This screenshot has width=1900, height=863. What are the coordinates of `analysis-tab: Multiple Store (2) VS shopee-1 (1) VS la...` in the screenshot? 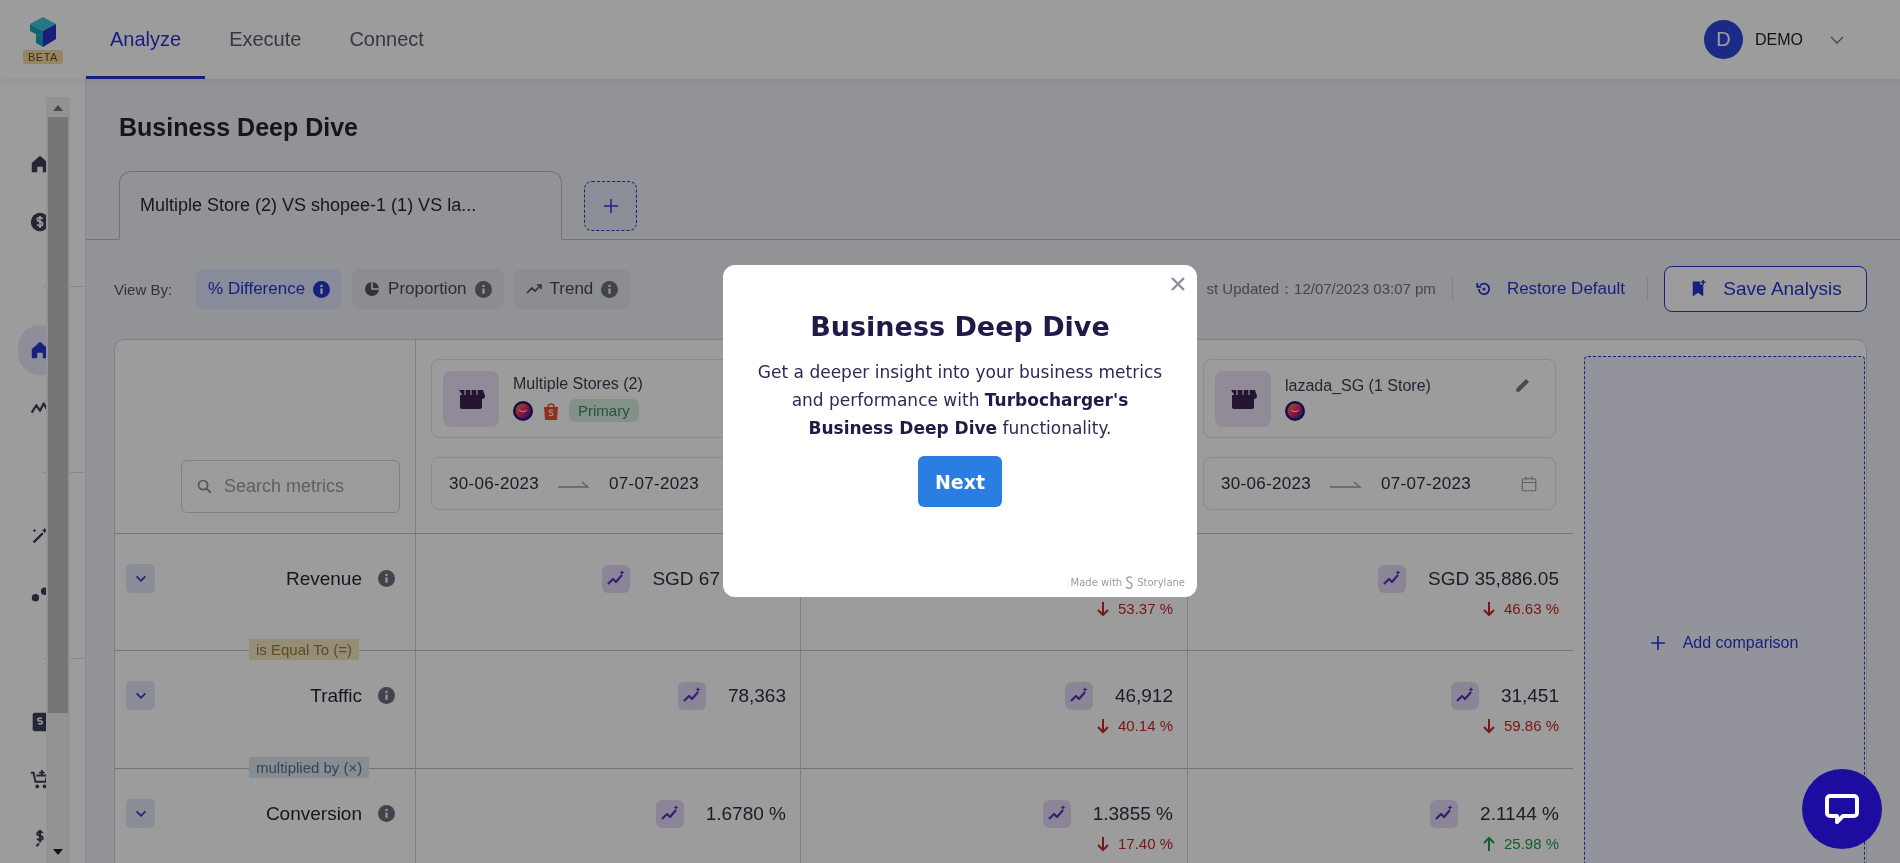 It's located at (340, 205).